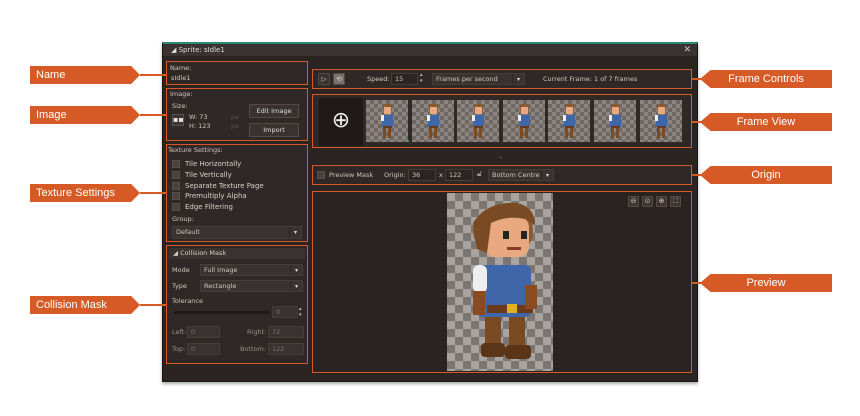 The width and height of the screenshot is (860, 416). I want to click on type-value: Rectangle, so click(220, 286).